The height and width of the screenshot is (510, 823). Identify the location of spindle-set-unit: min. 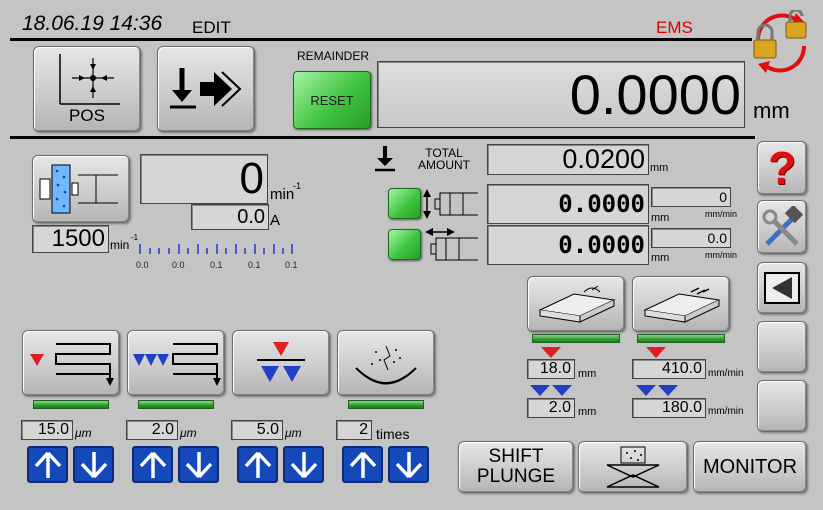
(120, 245).